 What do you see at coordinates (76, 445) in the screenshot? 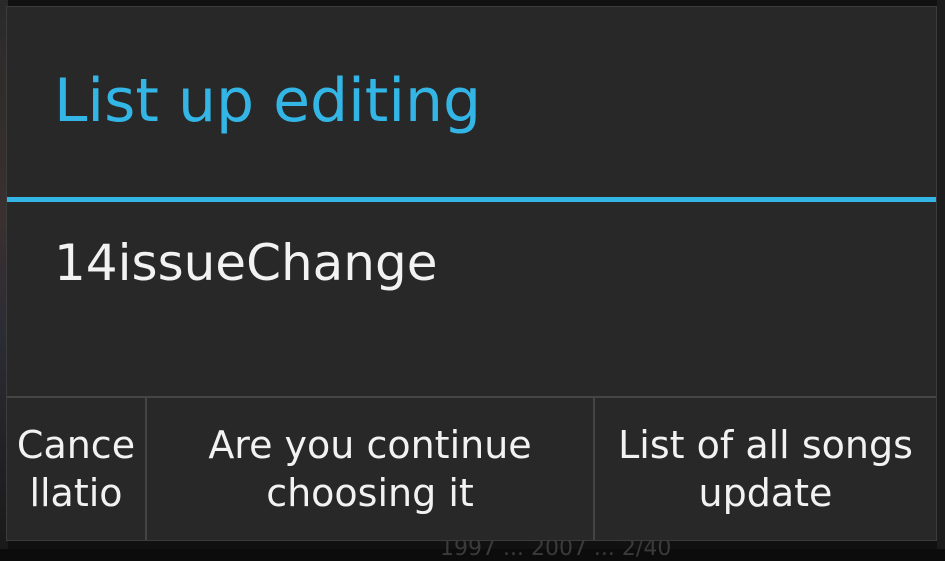
I see `cancel-button-label-line1: Cance` at bounding box center [76, 445].